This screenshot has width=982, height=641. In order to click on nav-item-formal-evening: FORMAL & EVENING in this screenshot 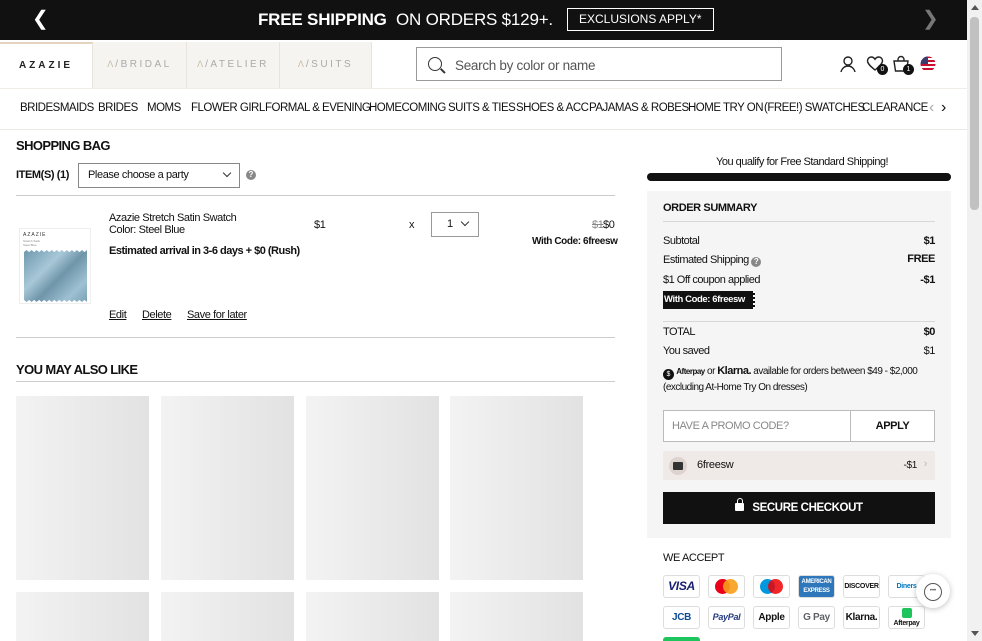, I will do `click(318, 108)`.